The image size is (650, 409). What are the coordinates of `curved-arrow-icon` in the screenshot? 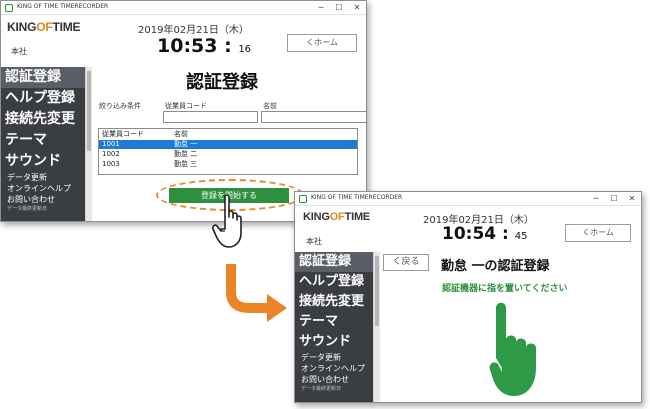 It's located at (256, 293).